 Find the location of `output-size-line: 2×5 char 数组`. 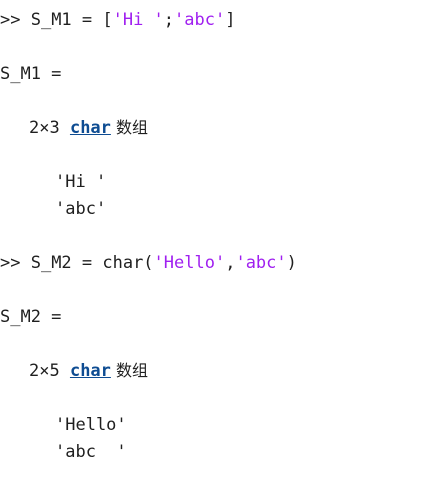

output-size-line: 2×5 char 数组 is located at coordinates (88, 371).